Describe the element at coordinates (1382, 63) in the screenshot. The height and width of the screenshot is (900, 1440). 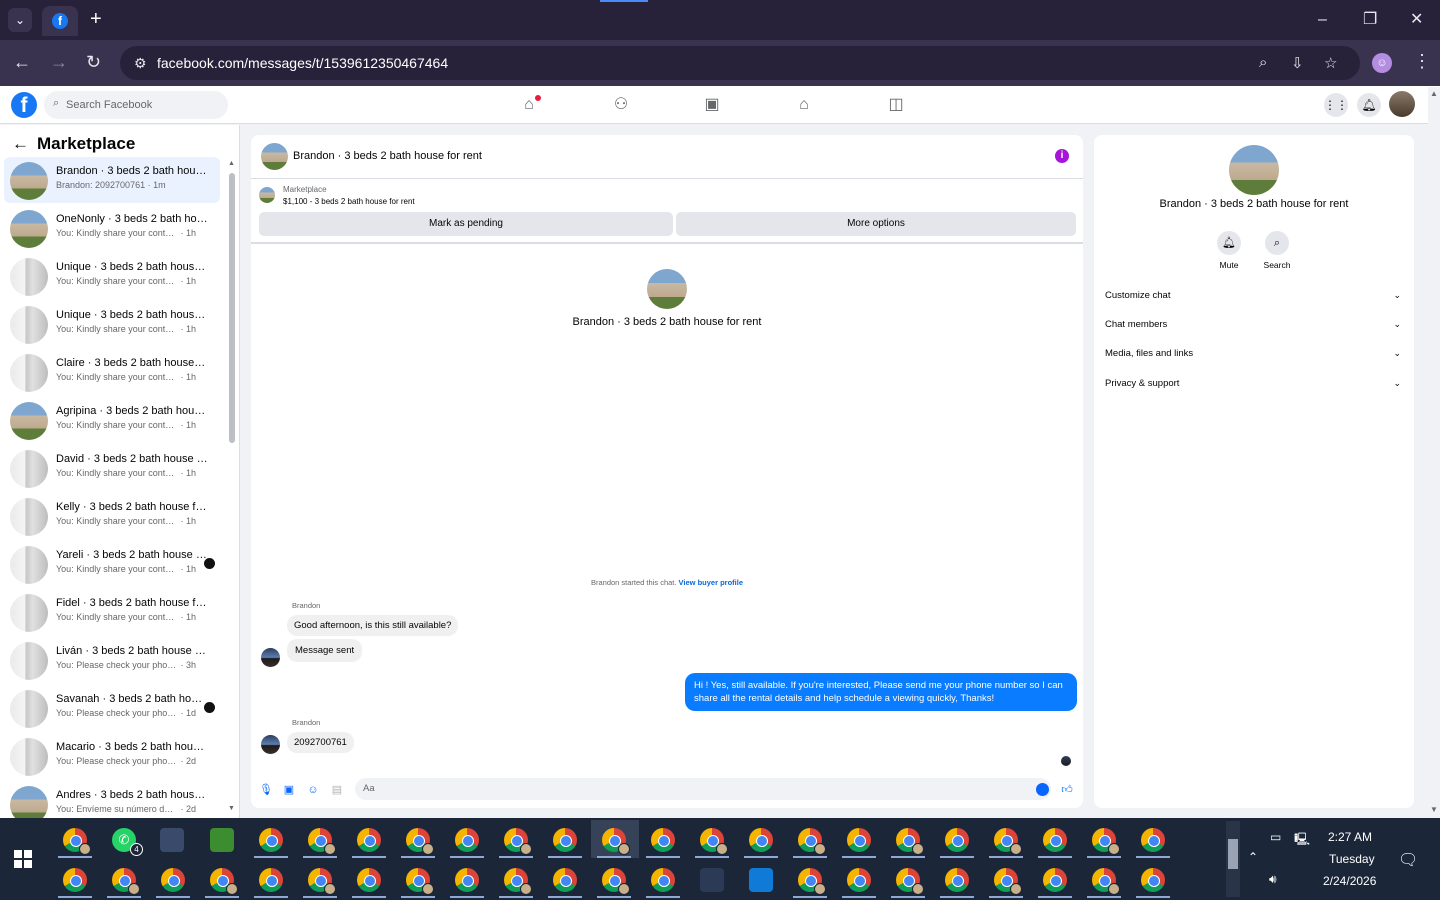
I see `browser-profile-icon: ☺` at that location.